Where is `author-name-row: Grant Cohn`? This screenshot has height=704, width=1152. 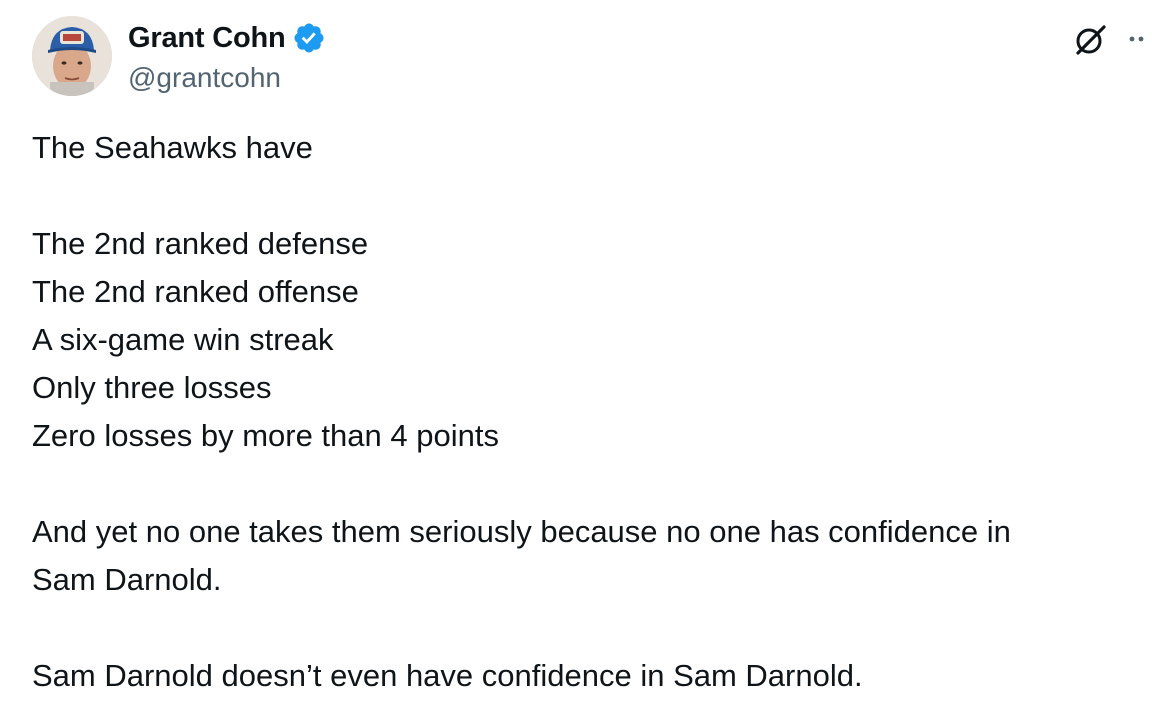 author-name-row: Grant Cohn is located at coordinates (227, 38).